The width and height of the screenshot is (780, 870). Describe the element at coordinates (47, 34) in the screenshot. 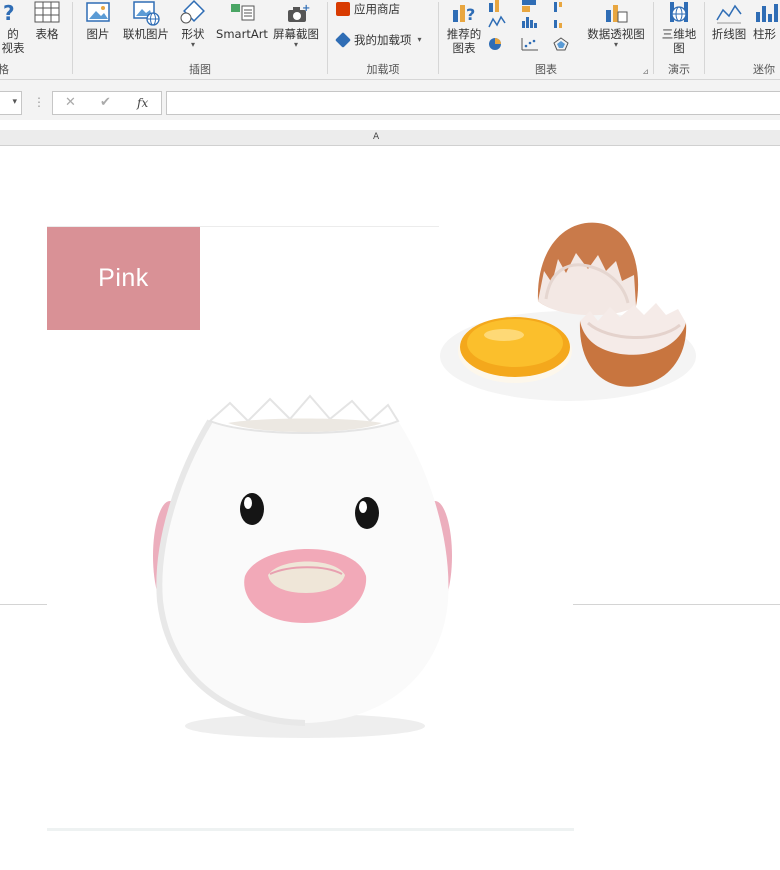

I see `table-label: 表格` at that location.